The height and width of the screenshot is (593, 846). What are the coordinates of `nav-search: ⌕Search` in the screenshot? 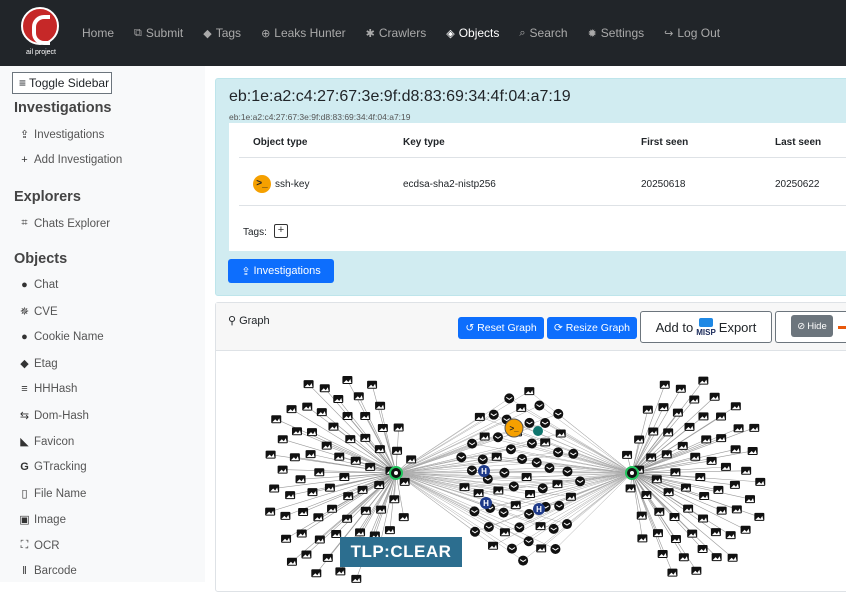 It's located at (543, 33).